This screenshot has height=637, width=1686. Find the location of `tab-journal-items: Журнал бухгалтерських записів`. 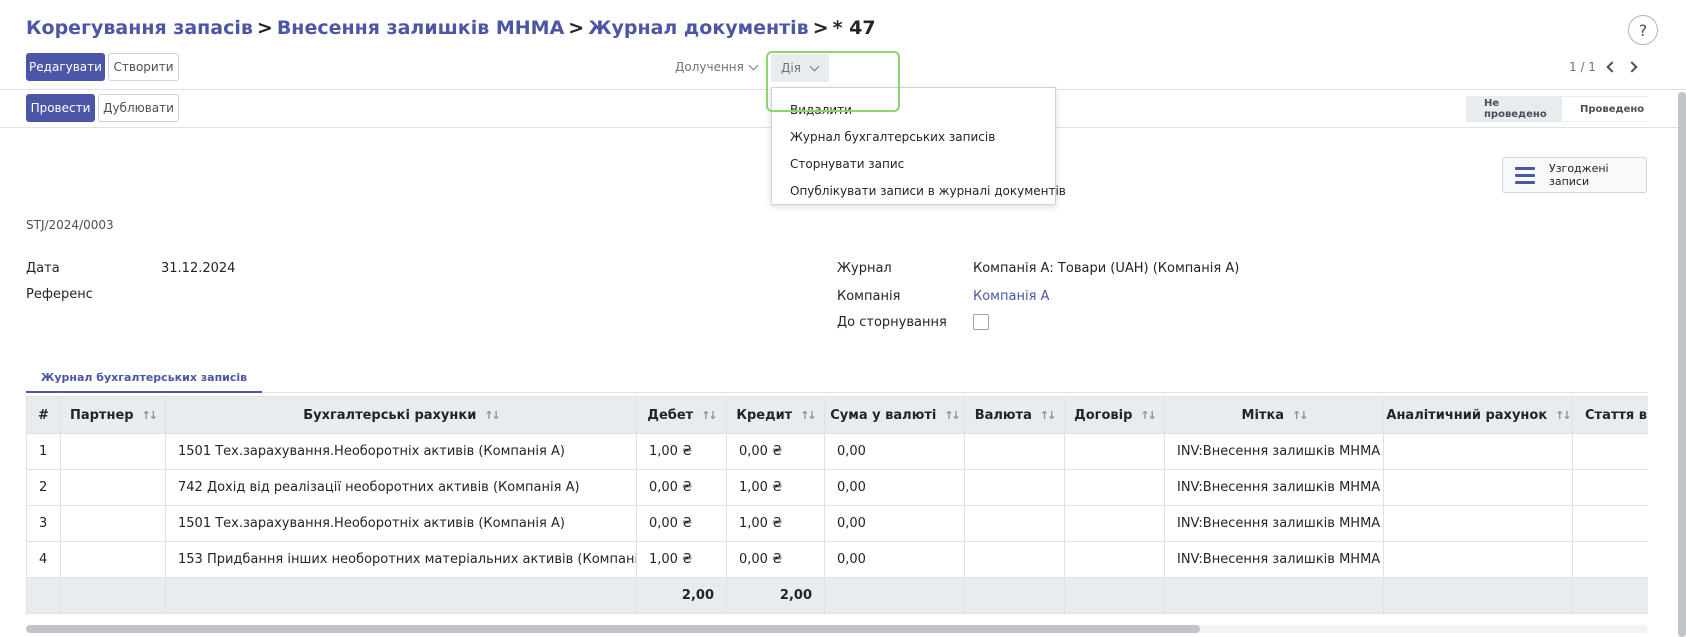

tab-journal-items: Журнал бухгалтерських записів is located at coordinates (144, 378).